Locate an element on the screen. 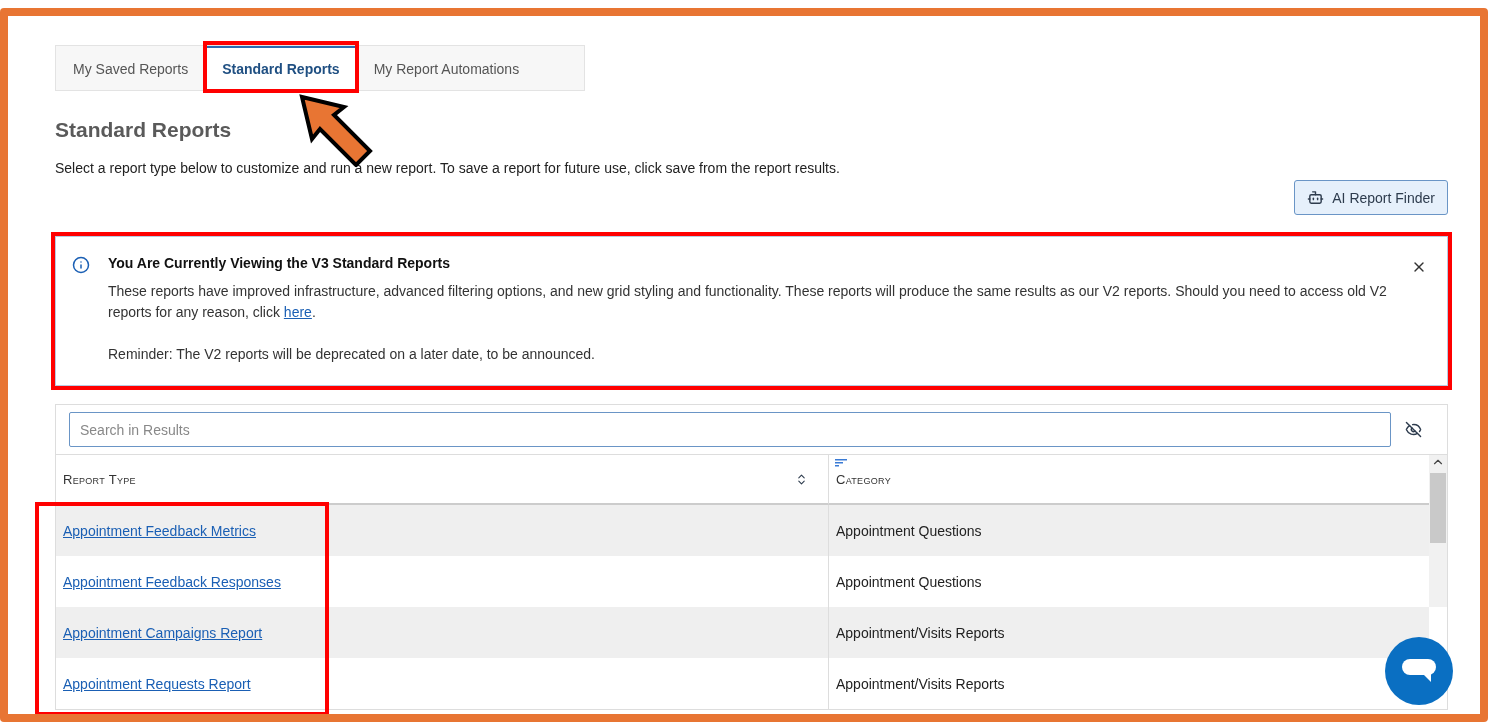  table-cell: Appointment Questions is located at coordinates (1128, 530).